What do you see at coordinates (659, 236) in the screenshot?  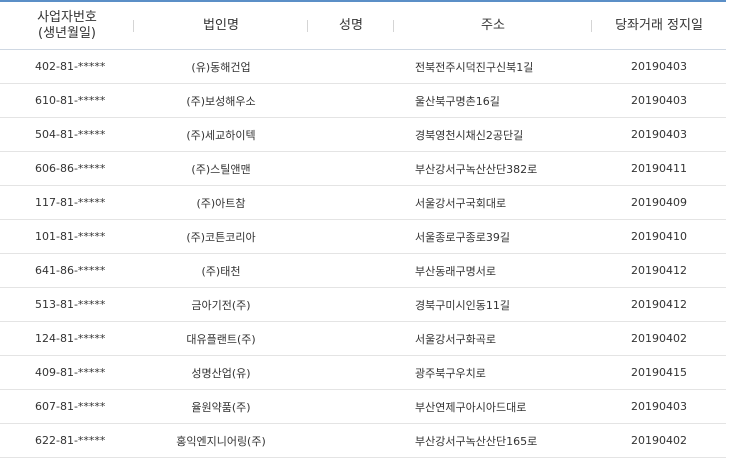 I see `cell-suspension-date: 20190410` at bounding box center [659, 236].